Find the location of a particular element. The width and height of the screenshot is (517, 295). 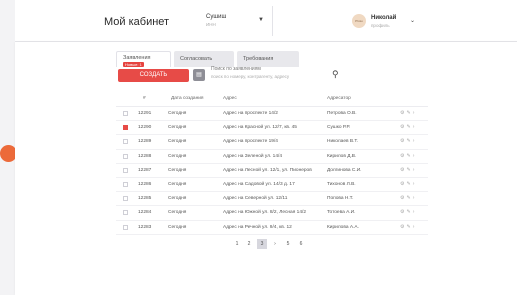

row-person: Попова Н.Т. is located at coordinates (340, 199).